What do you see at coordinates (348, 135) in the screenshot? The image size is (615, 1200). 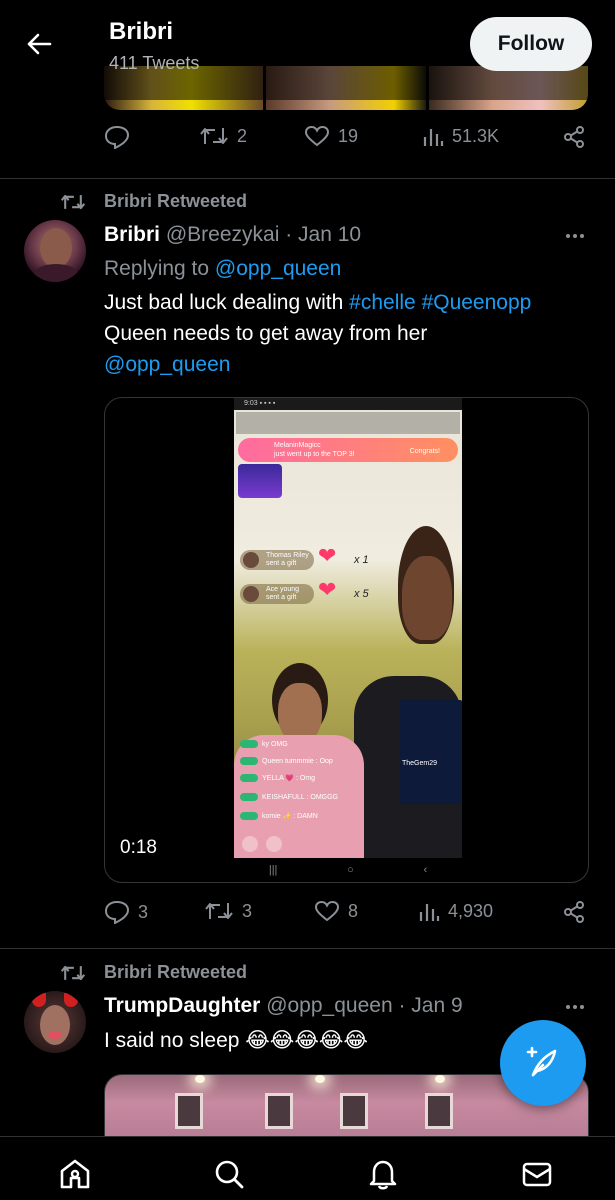 I see `like-count: 19` at bounding box center [348, 135].